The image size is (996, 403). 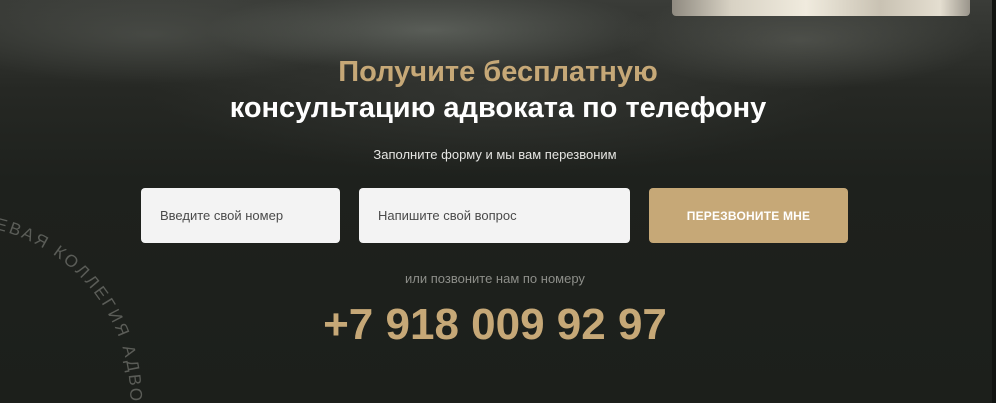 I want to click on question-input: Напишите свой вопрос, so click(x=494, y=215).